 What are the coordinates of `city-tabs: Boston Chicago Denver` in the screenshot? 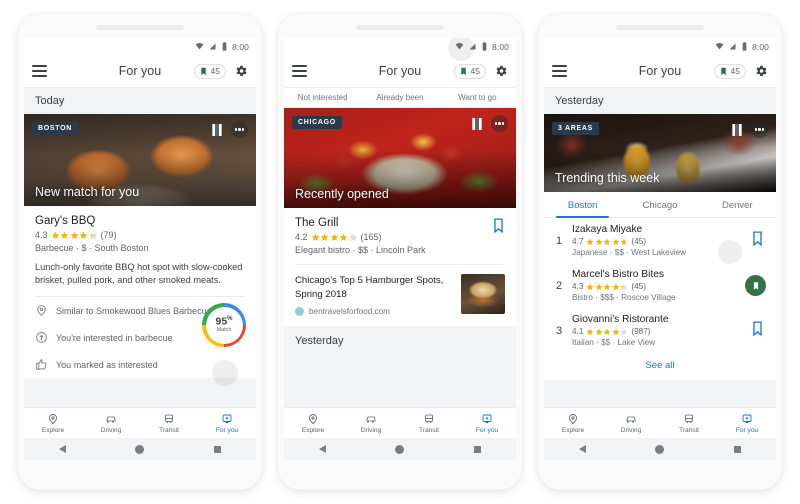 It's located at (660, 205).